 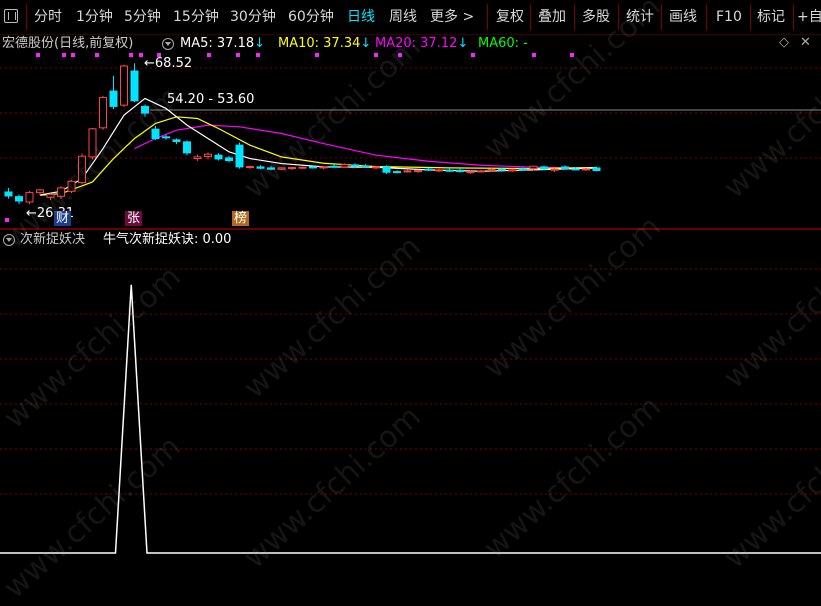 What do you see at coordinates (422, 43) in the screenshot?
I see `ma20-label: MA20: 37.12↓` at bounding box center [422, 43].